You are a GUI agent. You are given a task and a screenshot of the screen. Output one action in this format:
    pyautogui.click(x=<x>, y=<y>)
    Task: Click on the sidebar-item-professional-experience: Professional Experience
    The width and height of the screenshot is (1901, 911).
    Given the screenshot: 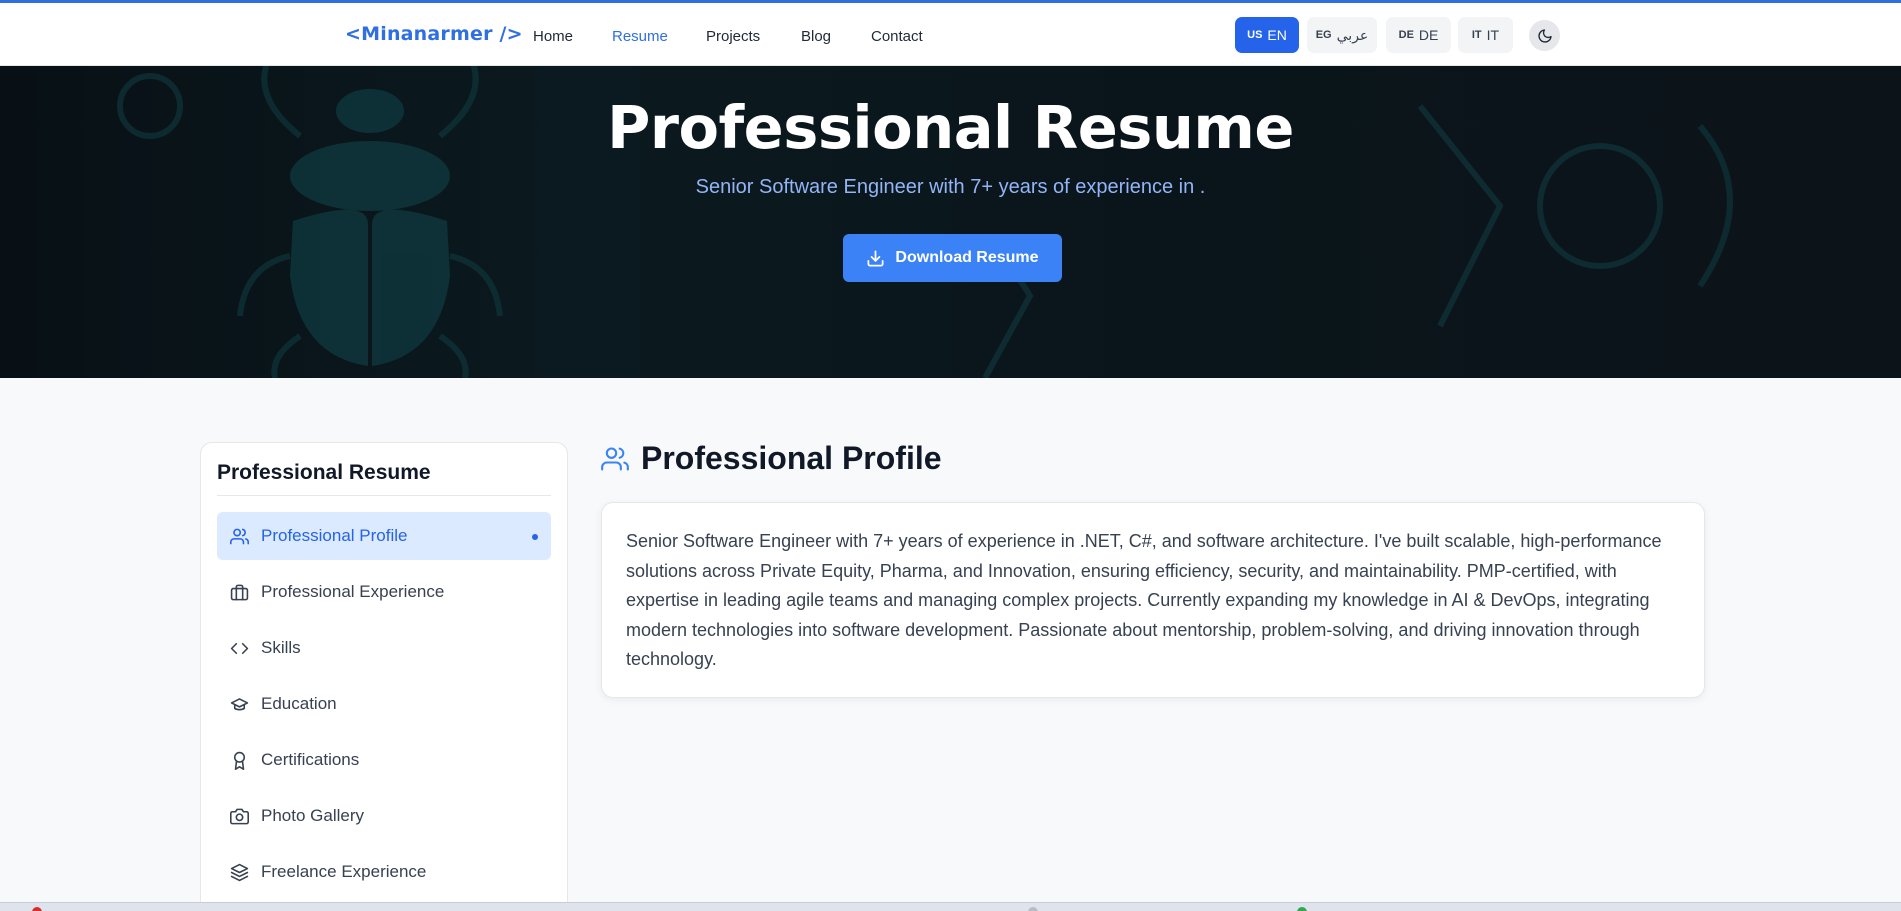 What is the action you would take?
    pyautogui.click(x=384, y=592)
    